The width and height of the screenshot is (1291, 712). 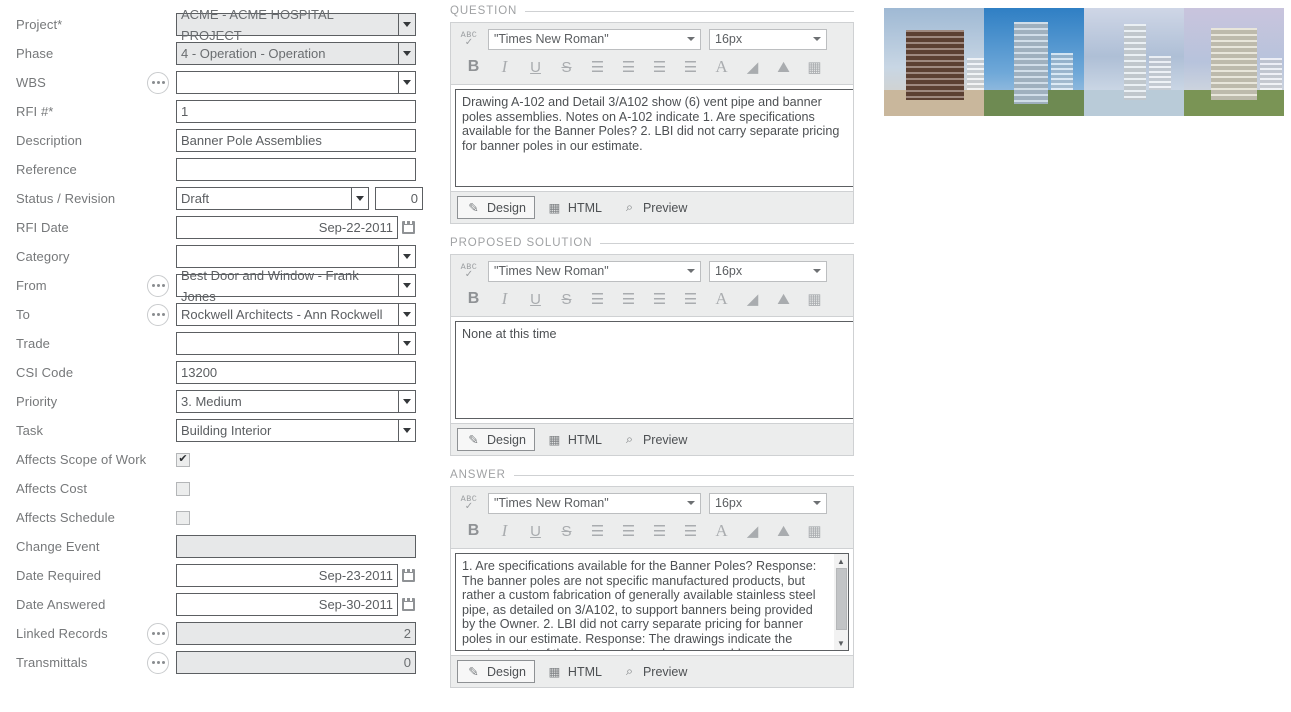 I want to click on answer-scrollbar: ▲ ▼, so click(x=841, y=602).